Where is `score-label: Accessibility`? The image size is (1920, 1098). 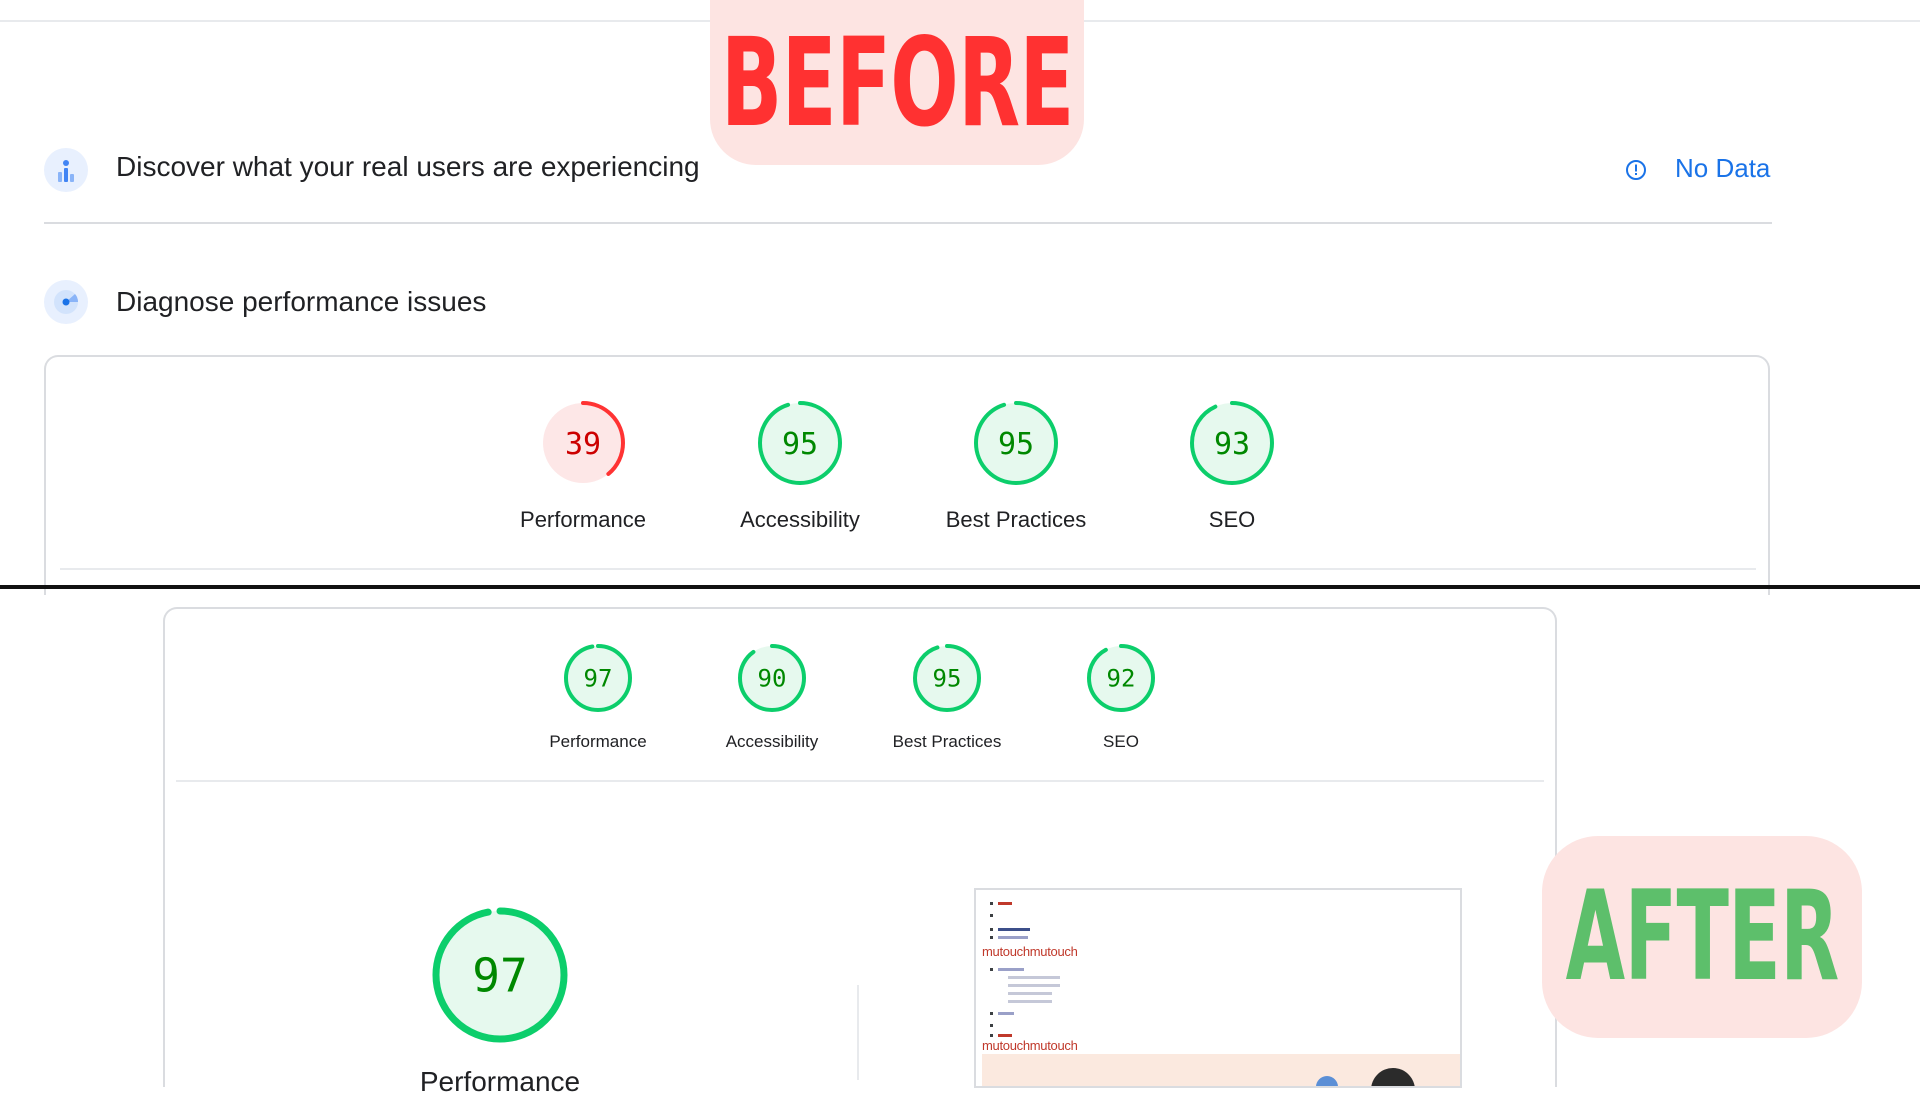
score-label: Accessibility is located at coordinates (800, 519).